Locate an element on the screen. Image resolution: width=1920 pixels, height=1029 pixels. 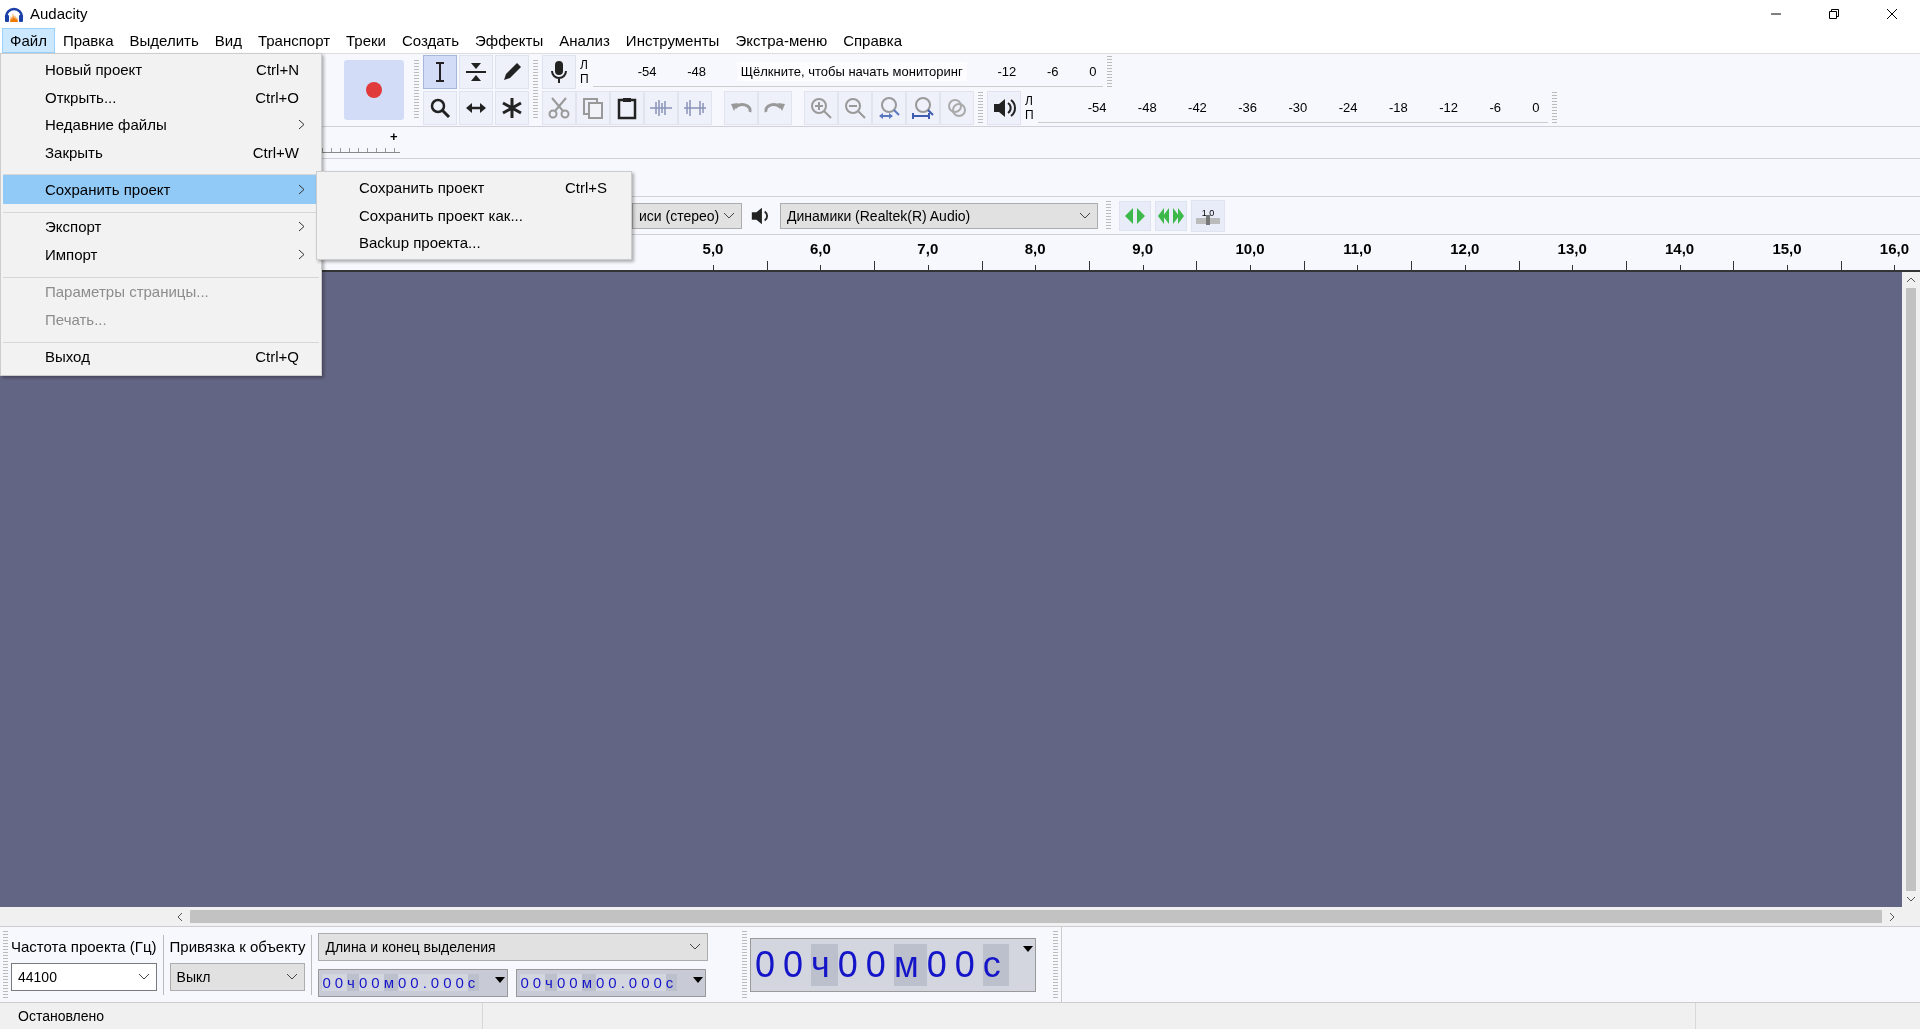
fit-selection-button is located at coordinates (889, 108).